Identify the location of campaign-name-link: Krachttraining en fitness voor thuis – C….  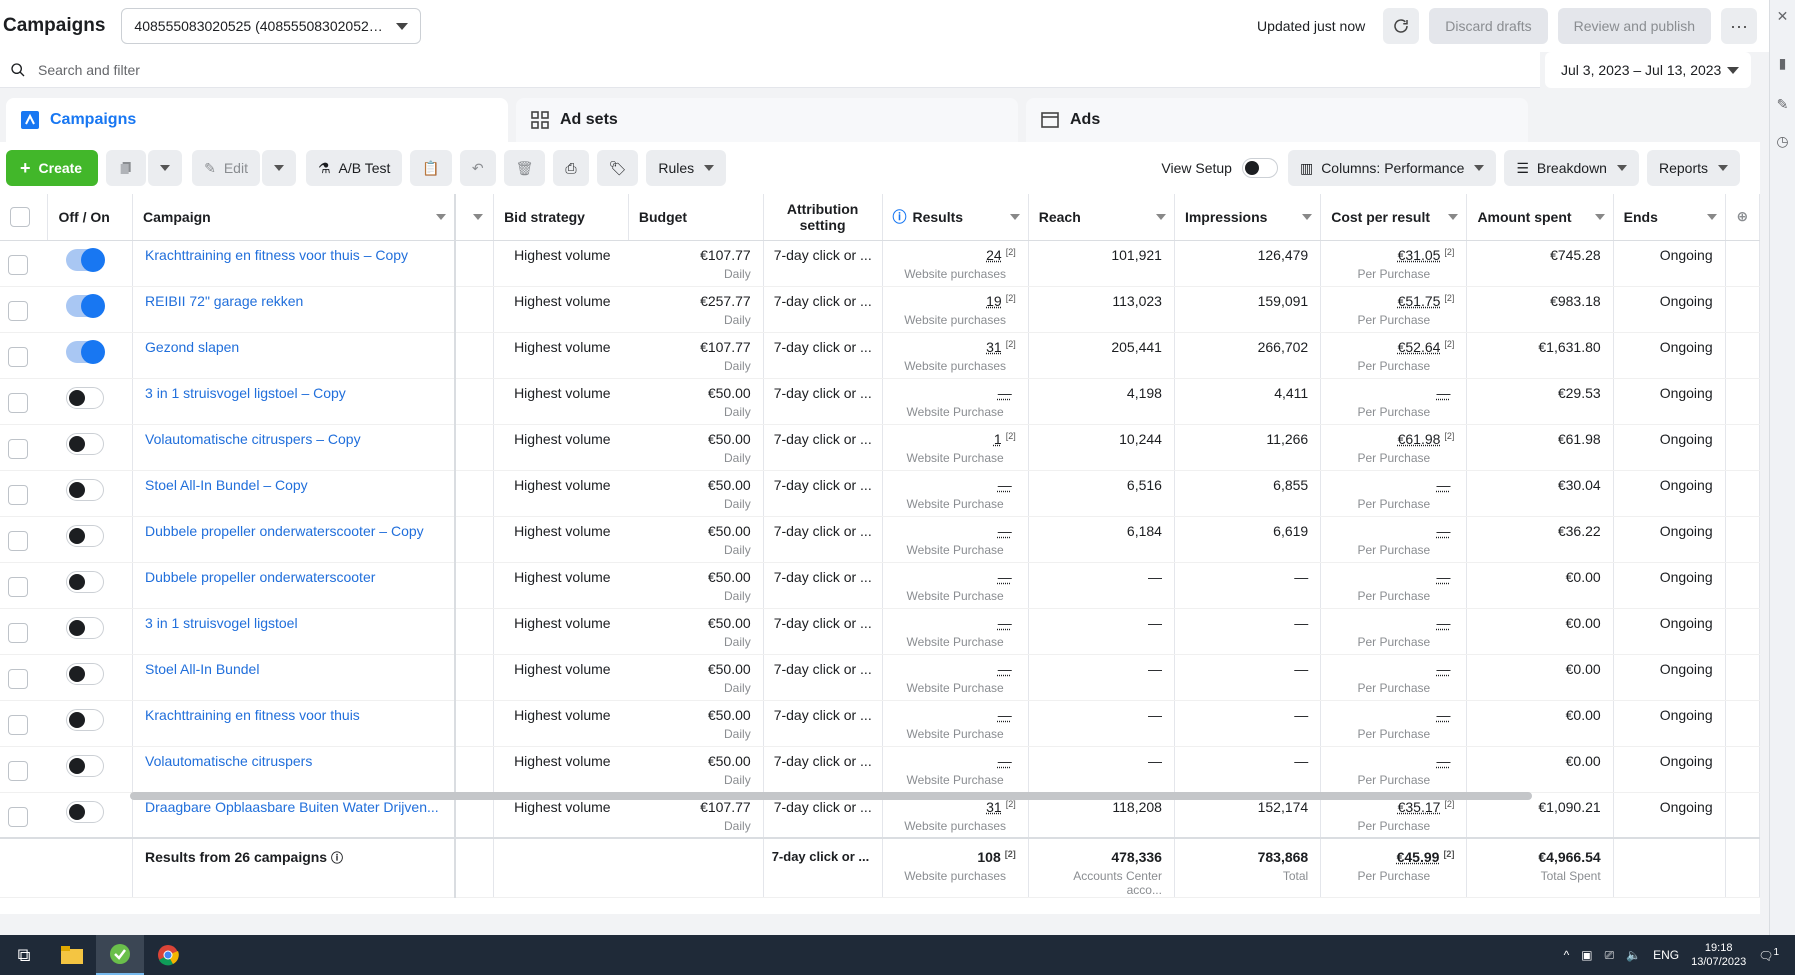
(293, 255).